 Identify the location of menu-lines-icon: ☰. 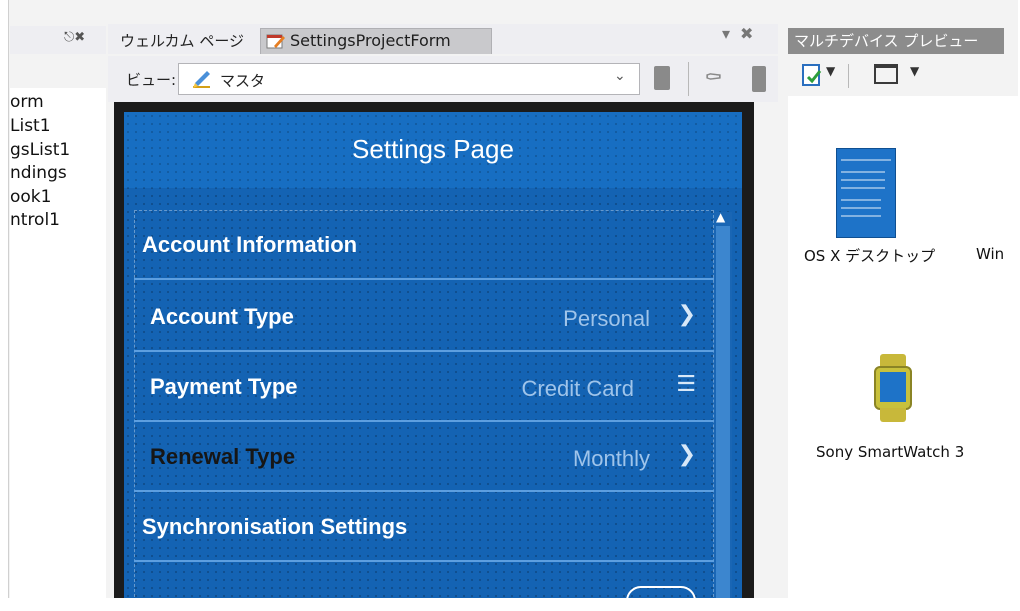
(686, 384).